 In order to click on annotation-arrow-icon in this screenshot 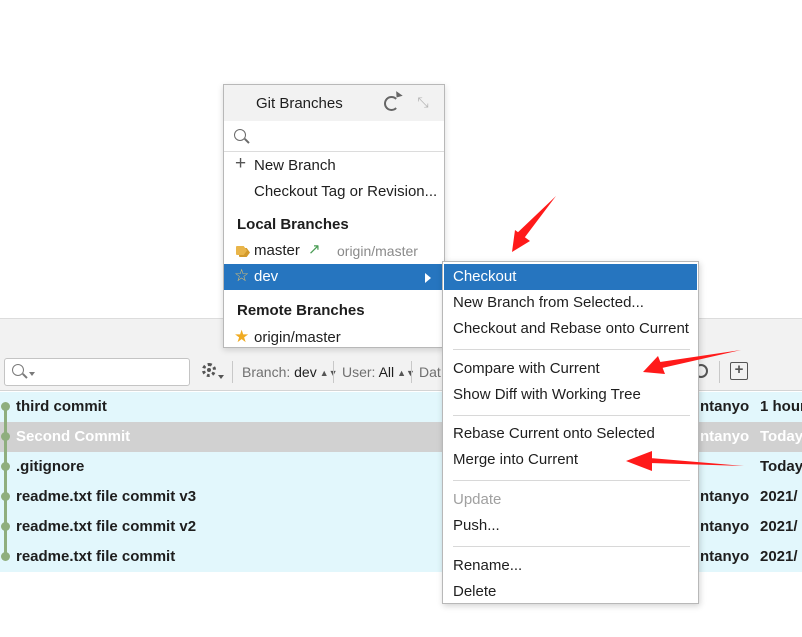, I will do `click(534, 224)`.